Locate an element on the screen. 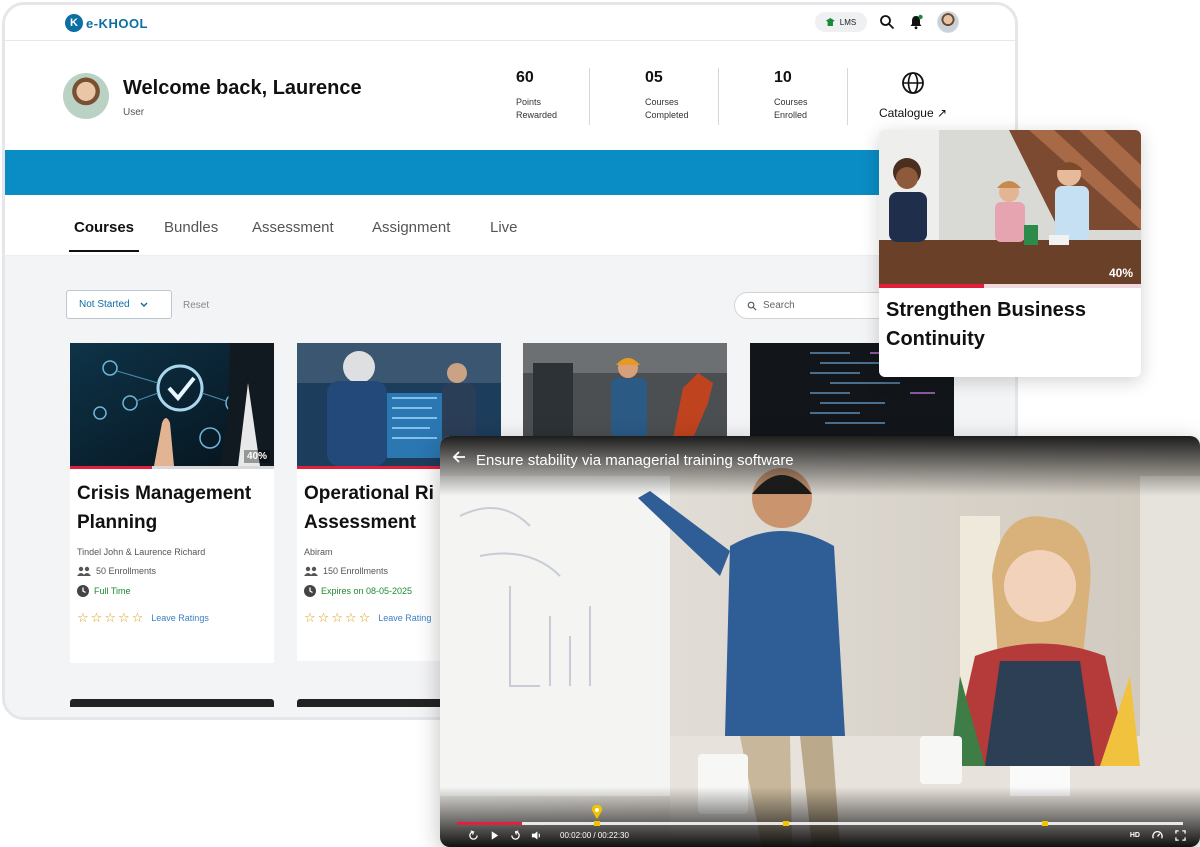 The height and width of the screenshot is (847, 1200). speed-icon is located at coordinates (1157, 835).